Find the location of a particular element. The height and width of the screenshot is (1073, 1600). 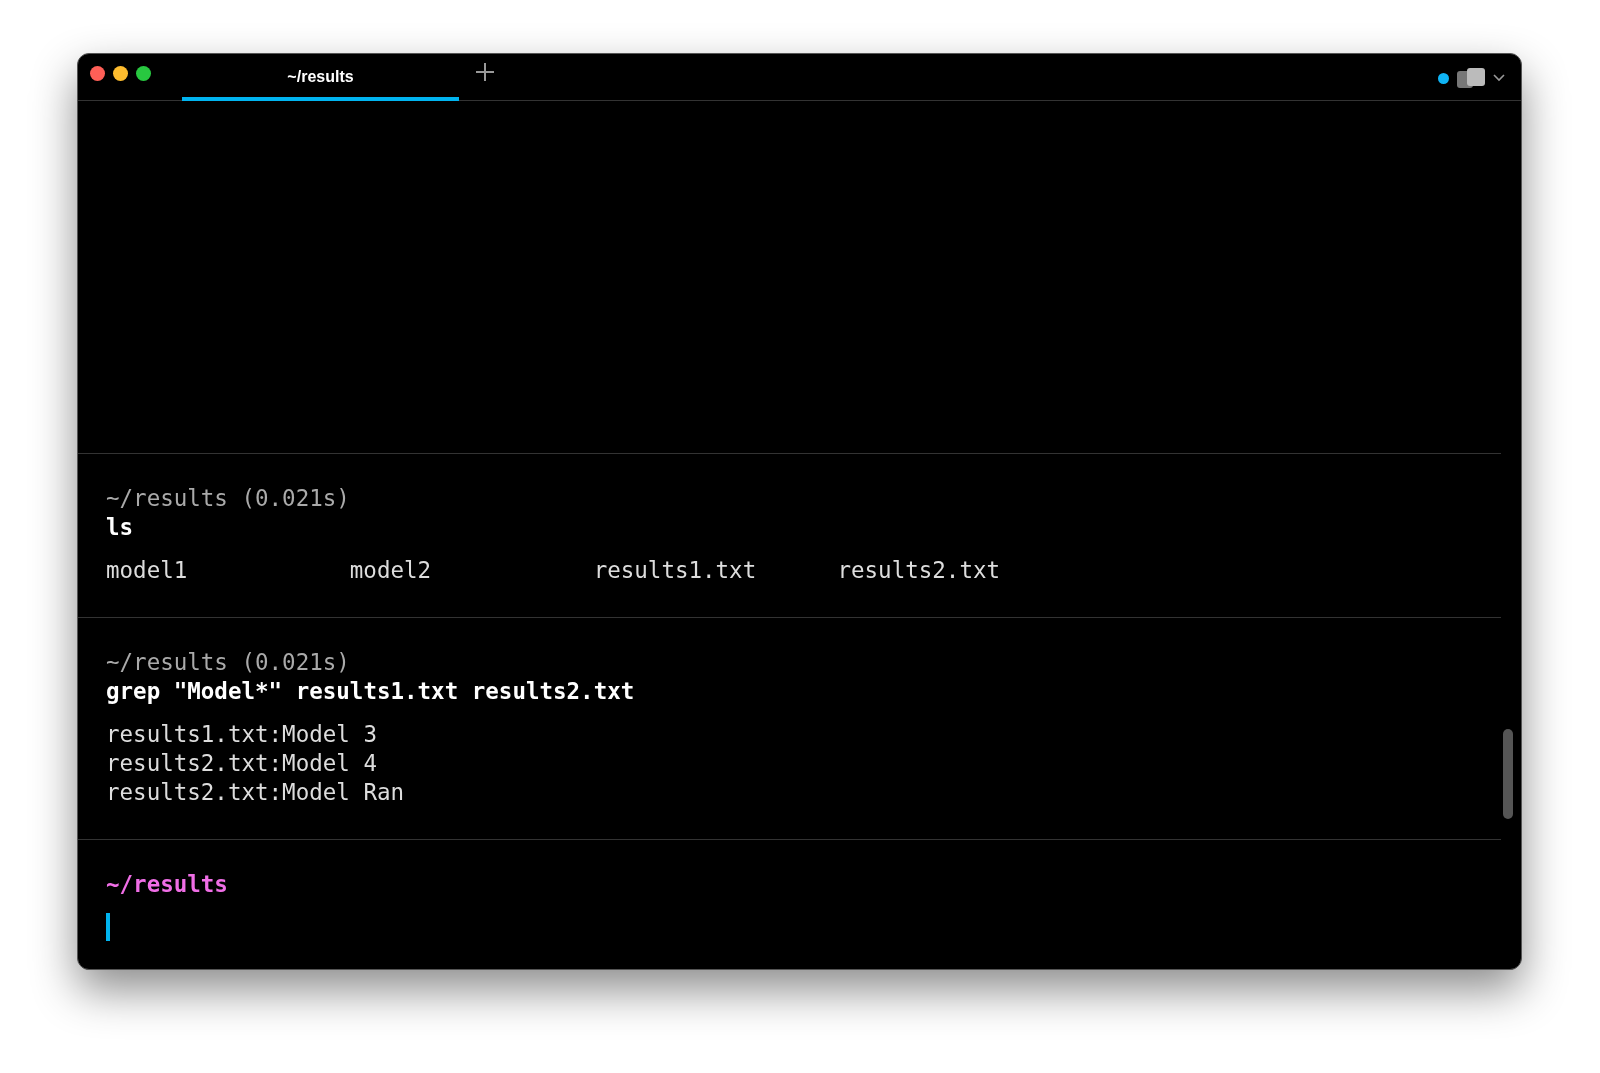

close-button is located at coordinates (97, 73).